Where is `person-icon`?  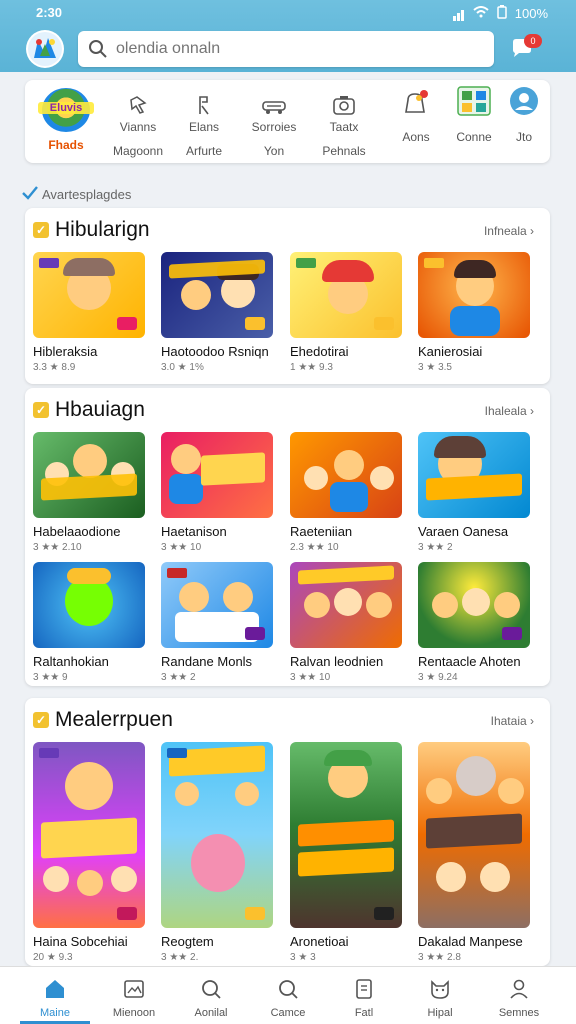 person-icon is located at coordinates (519, 989).